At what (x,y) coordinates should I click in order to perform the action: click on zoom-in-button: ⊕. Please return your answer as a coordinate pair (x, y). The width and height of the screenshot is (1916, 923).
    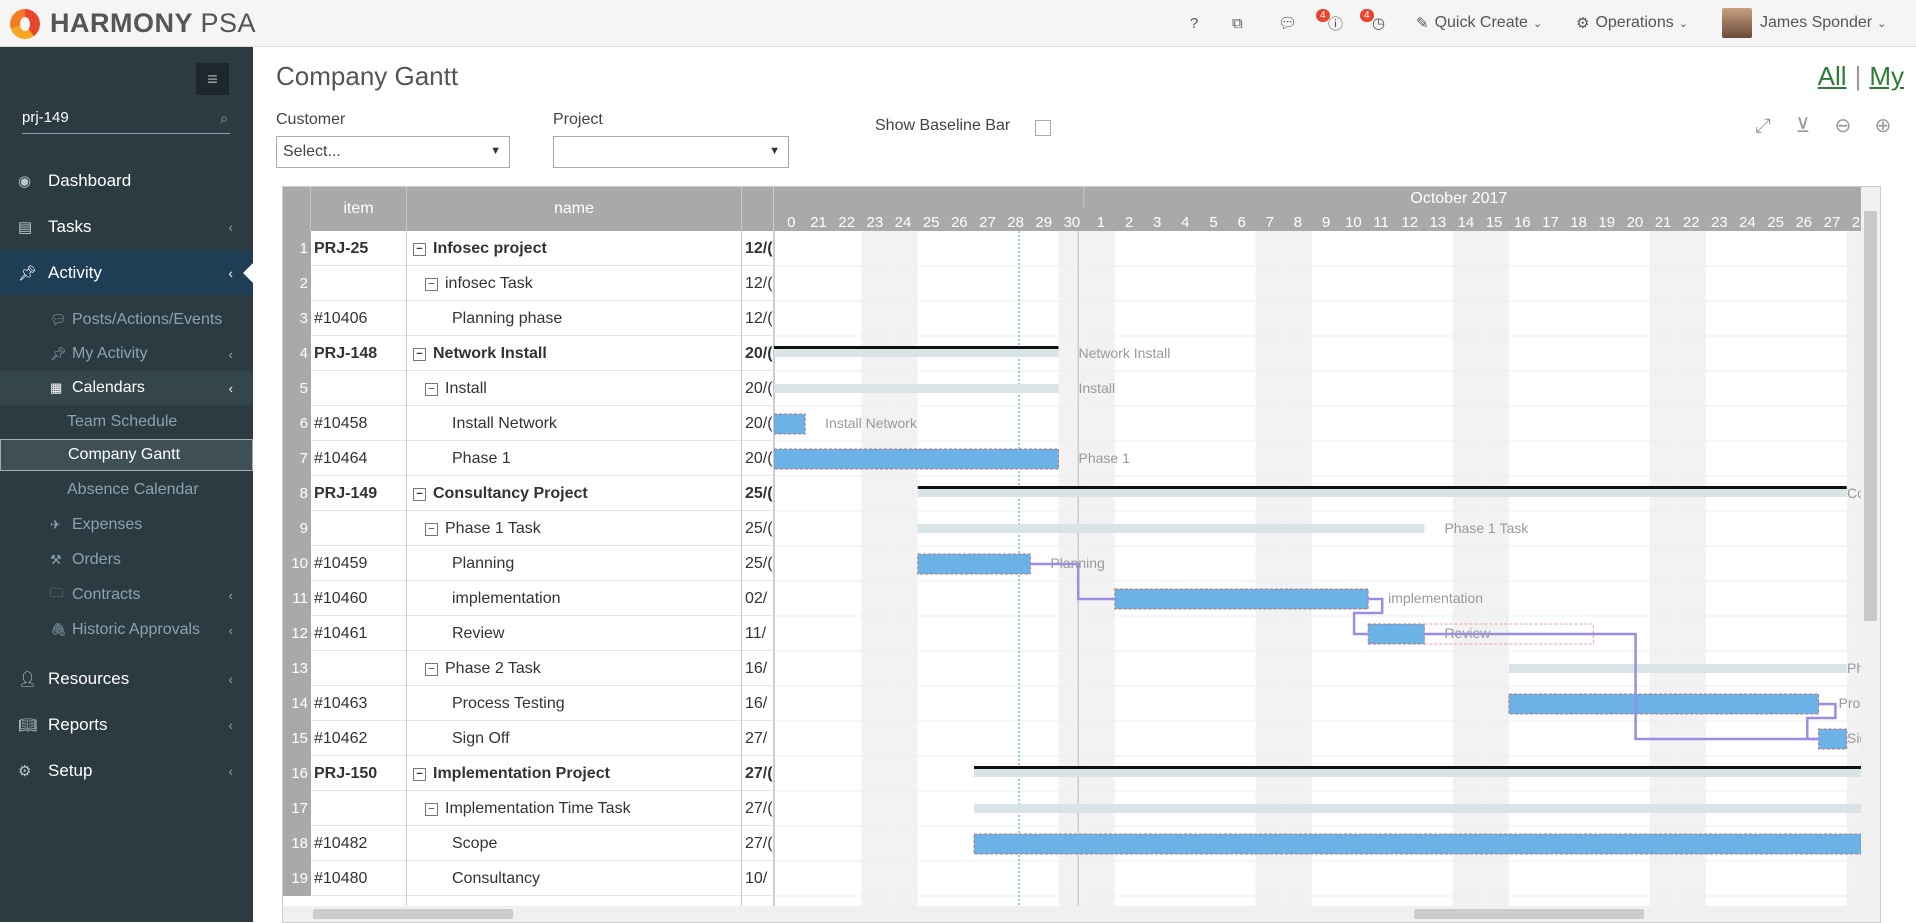
    Looking at the image, I should click on (1883, 126).